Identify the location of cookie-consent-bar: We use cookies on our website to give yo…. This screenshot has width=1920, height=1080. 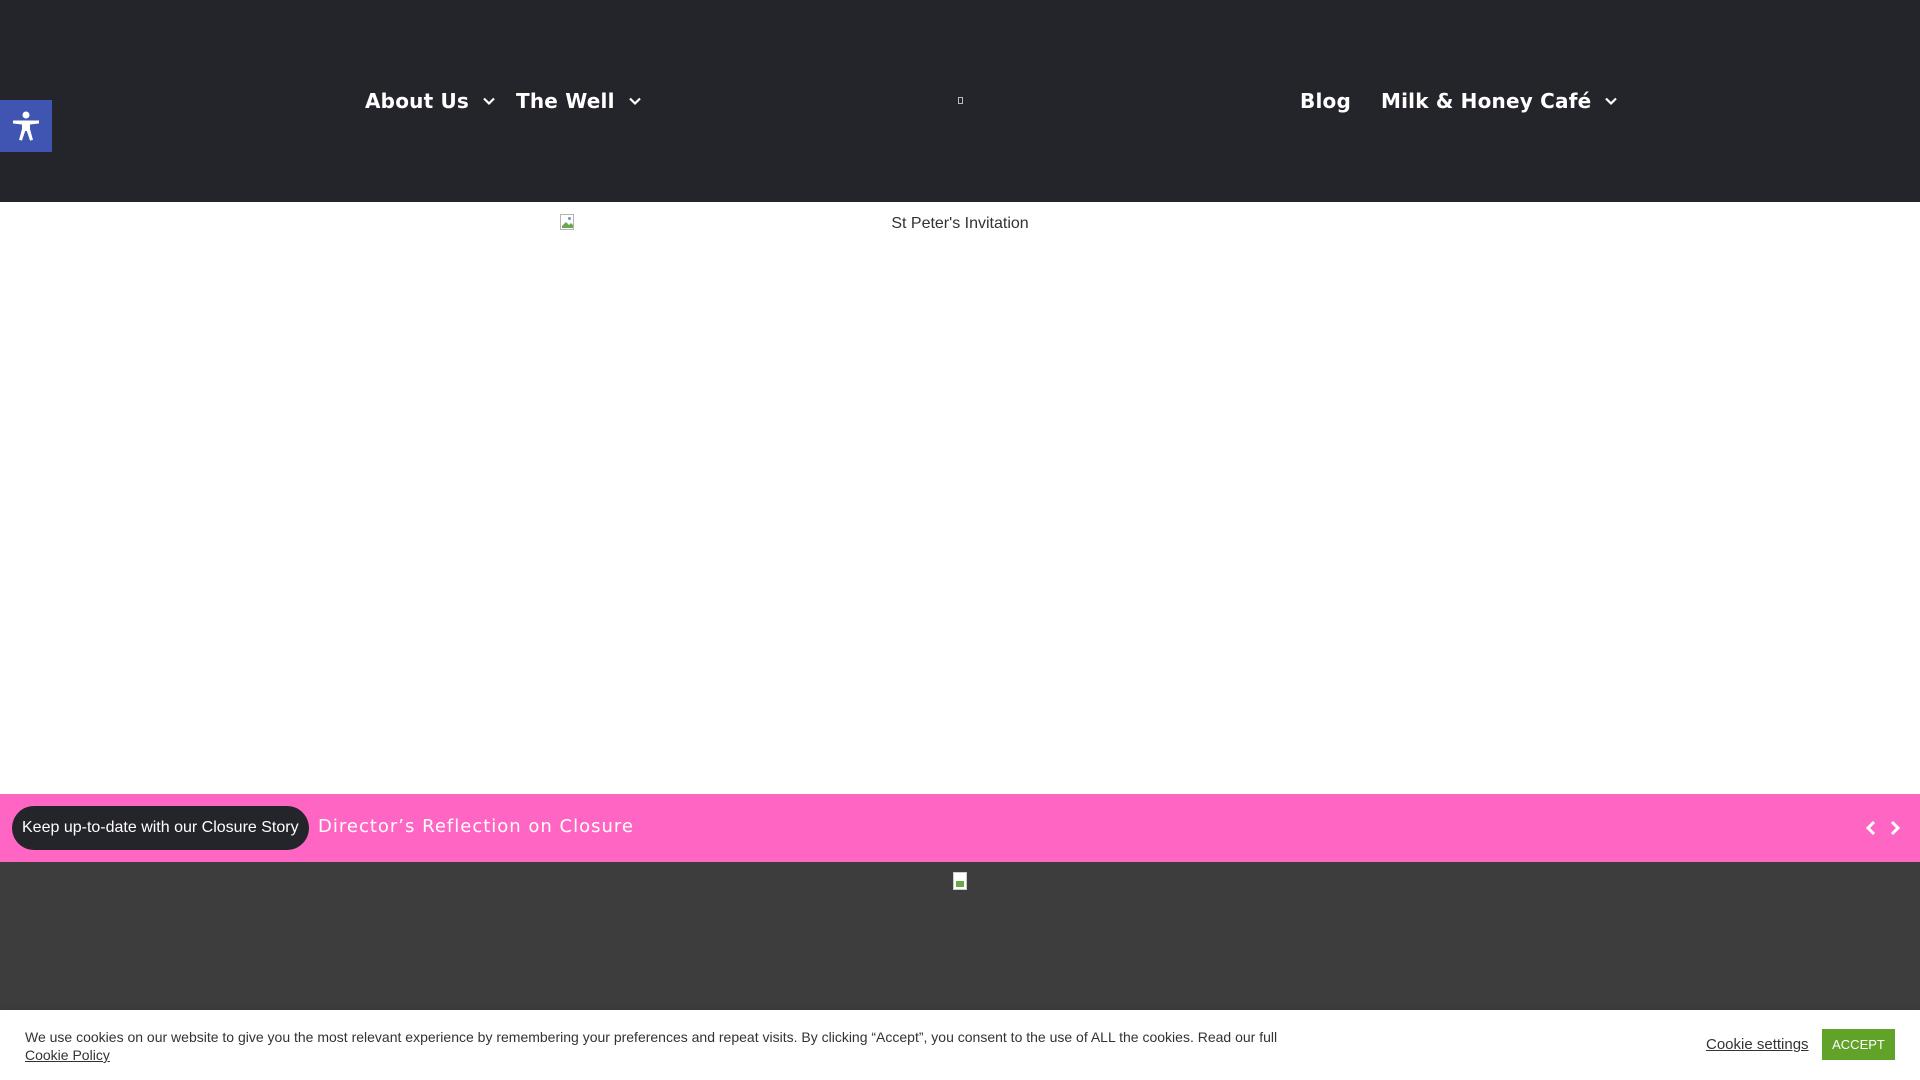
(960, 1045).